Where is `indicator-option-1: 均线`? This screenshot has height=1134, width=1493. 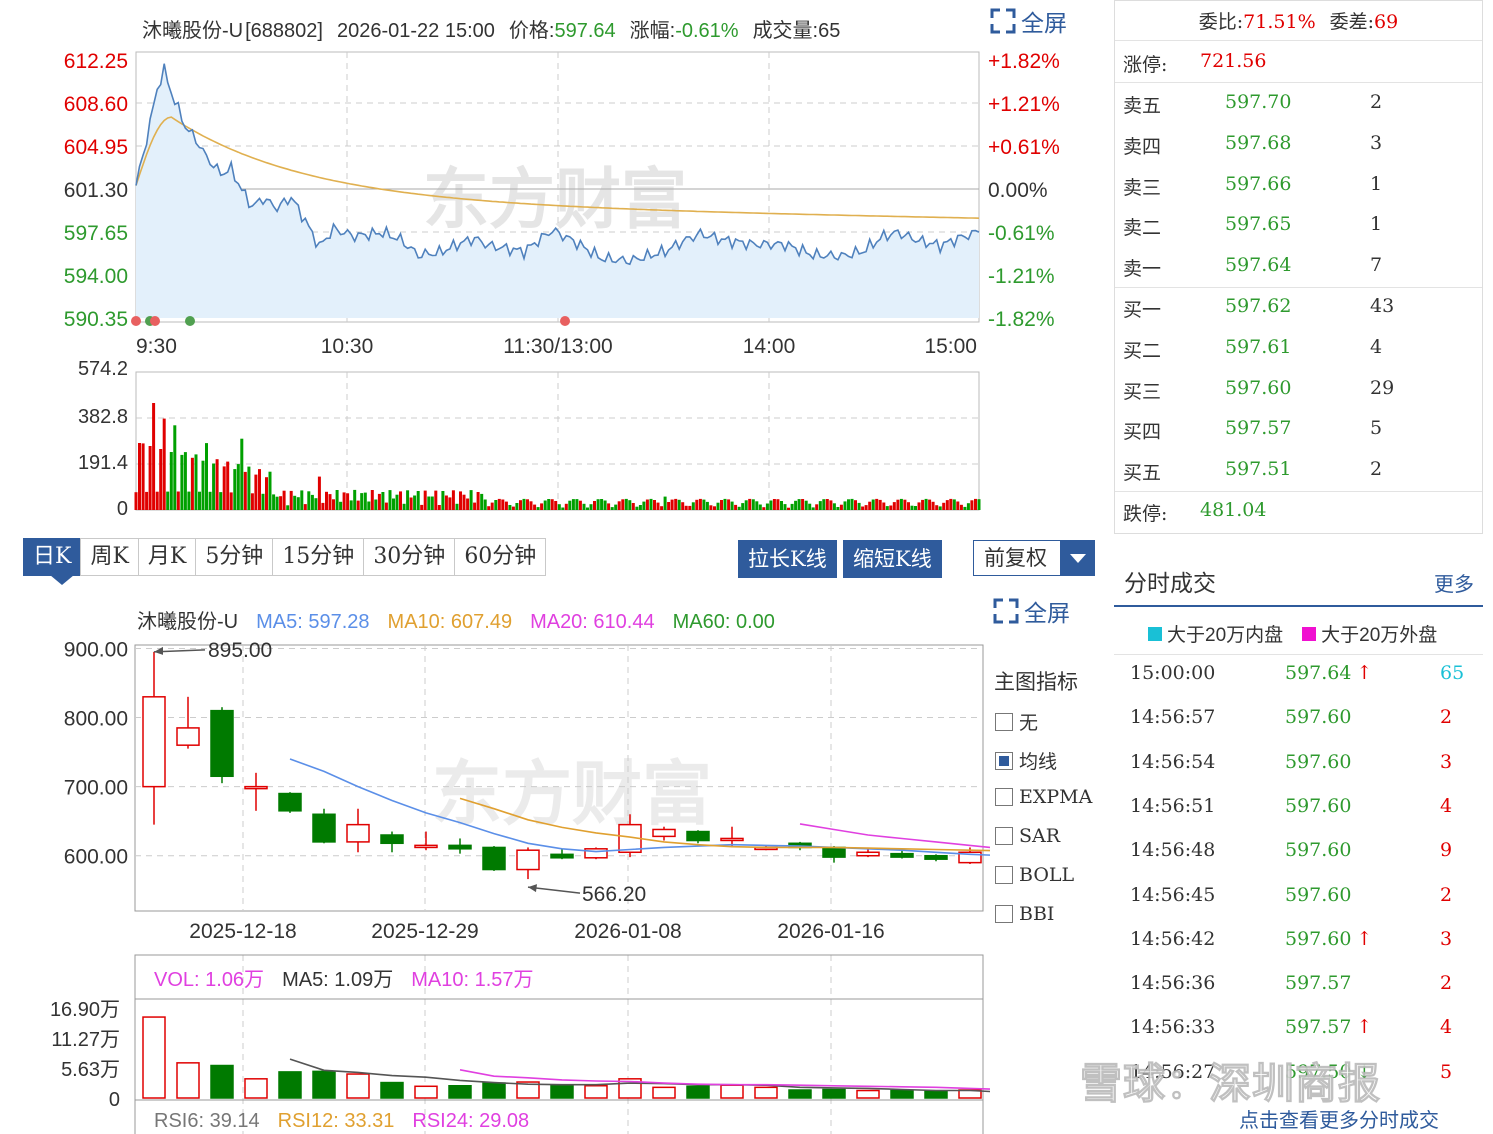 indicator-option-1: 均线 is located at coordinates (1026, 760).